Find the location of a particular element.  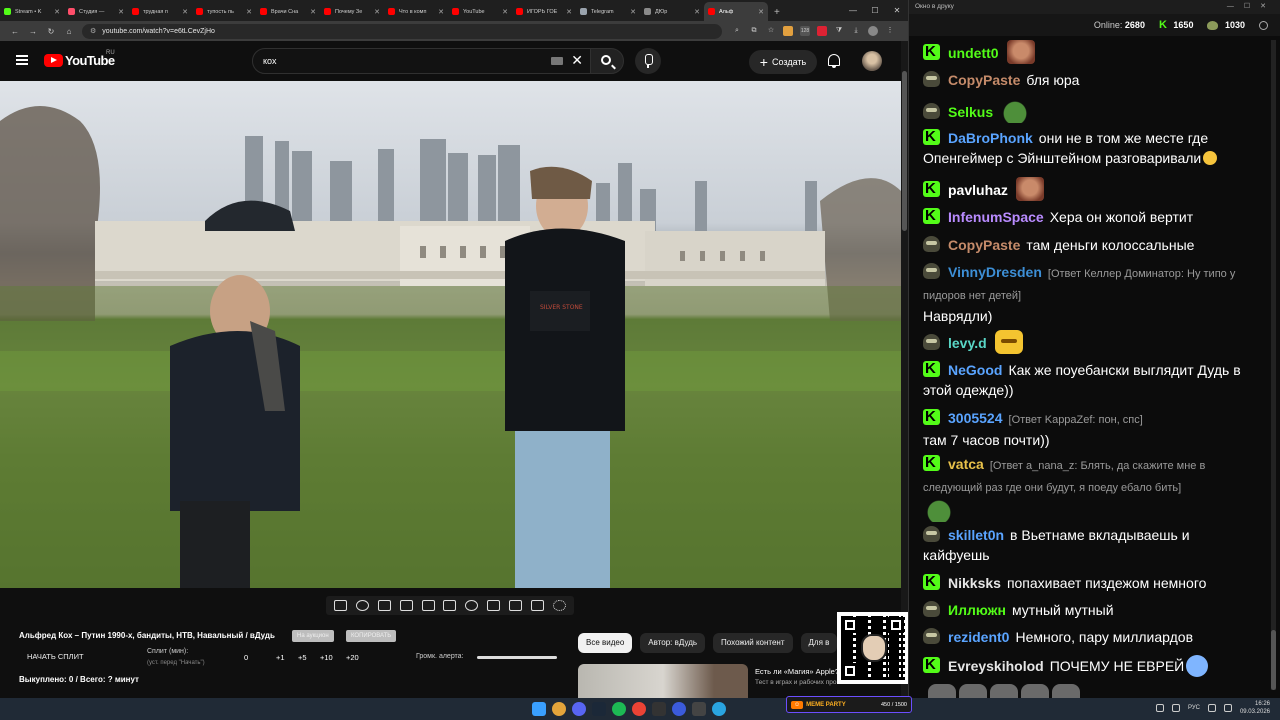

browser-tab: Студия — ✕ is located at coordinates (96, 11).